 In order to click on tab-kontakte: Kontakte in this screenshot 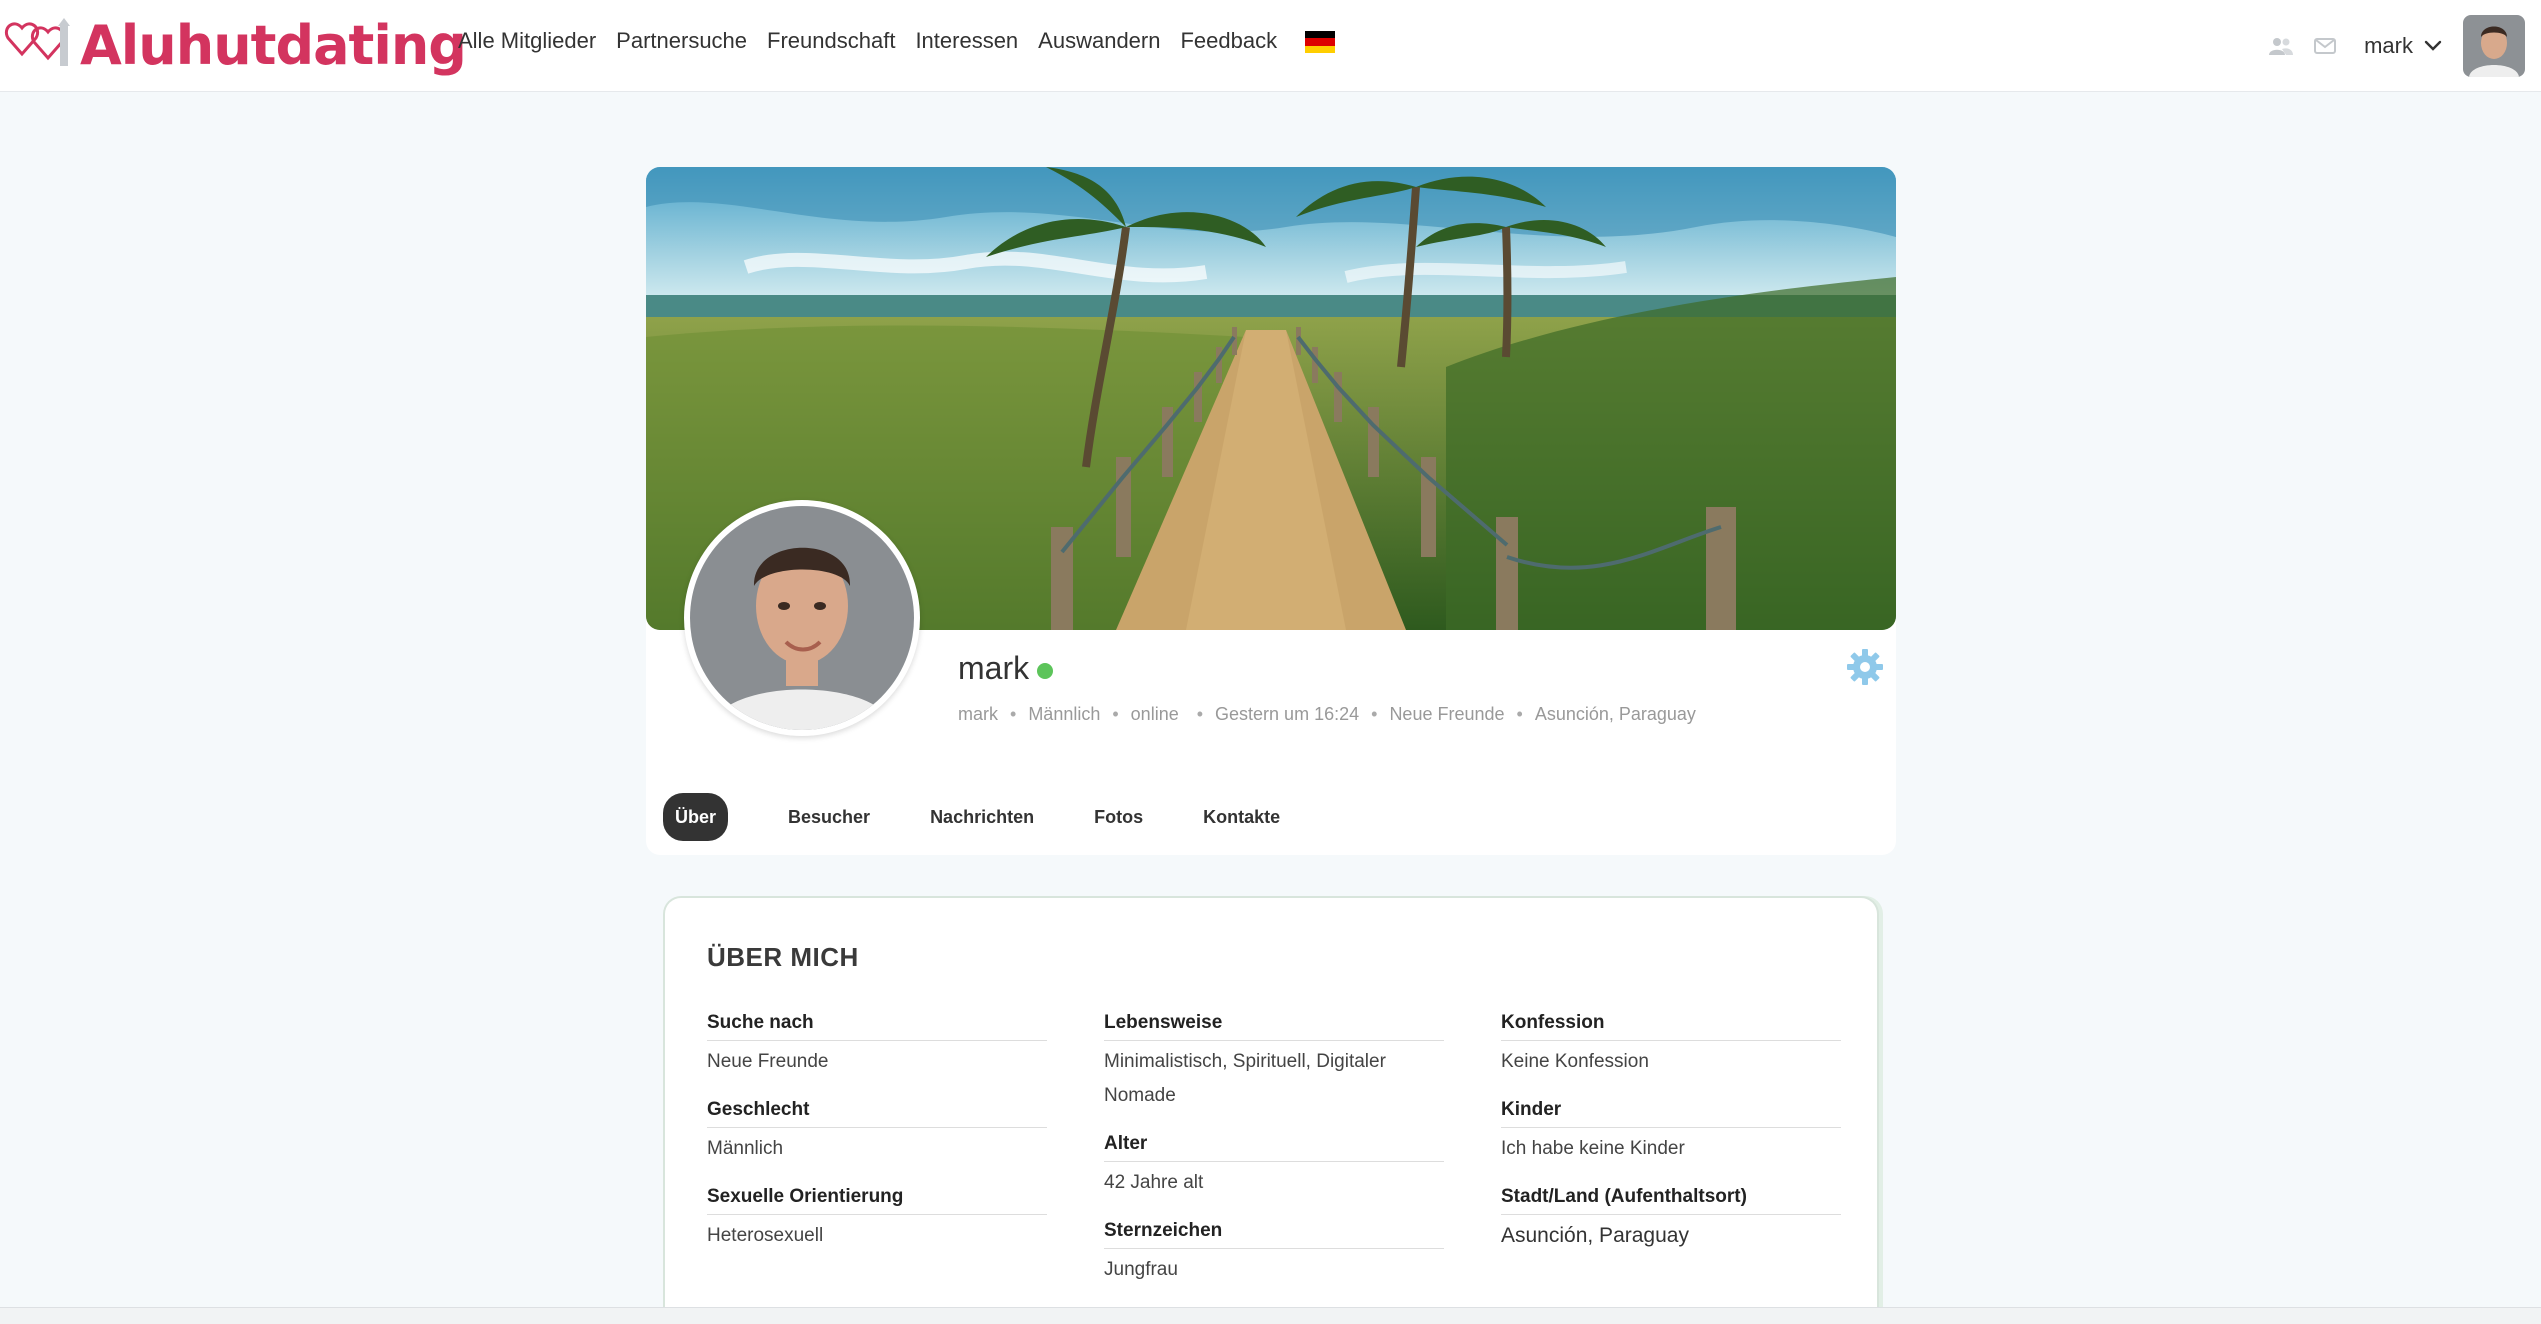, I will do `click(1241, 817)`.